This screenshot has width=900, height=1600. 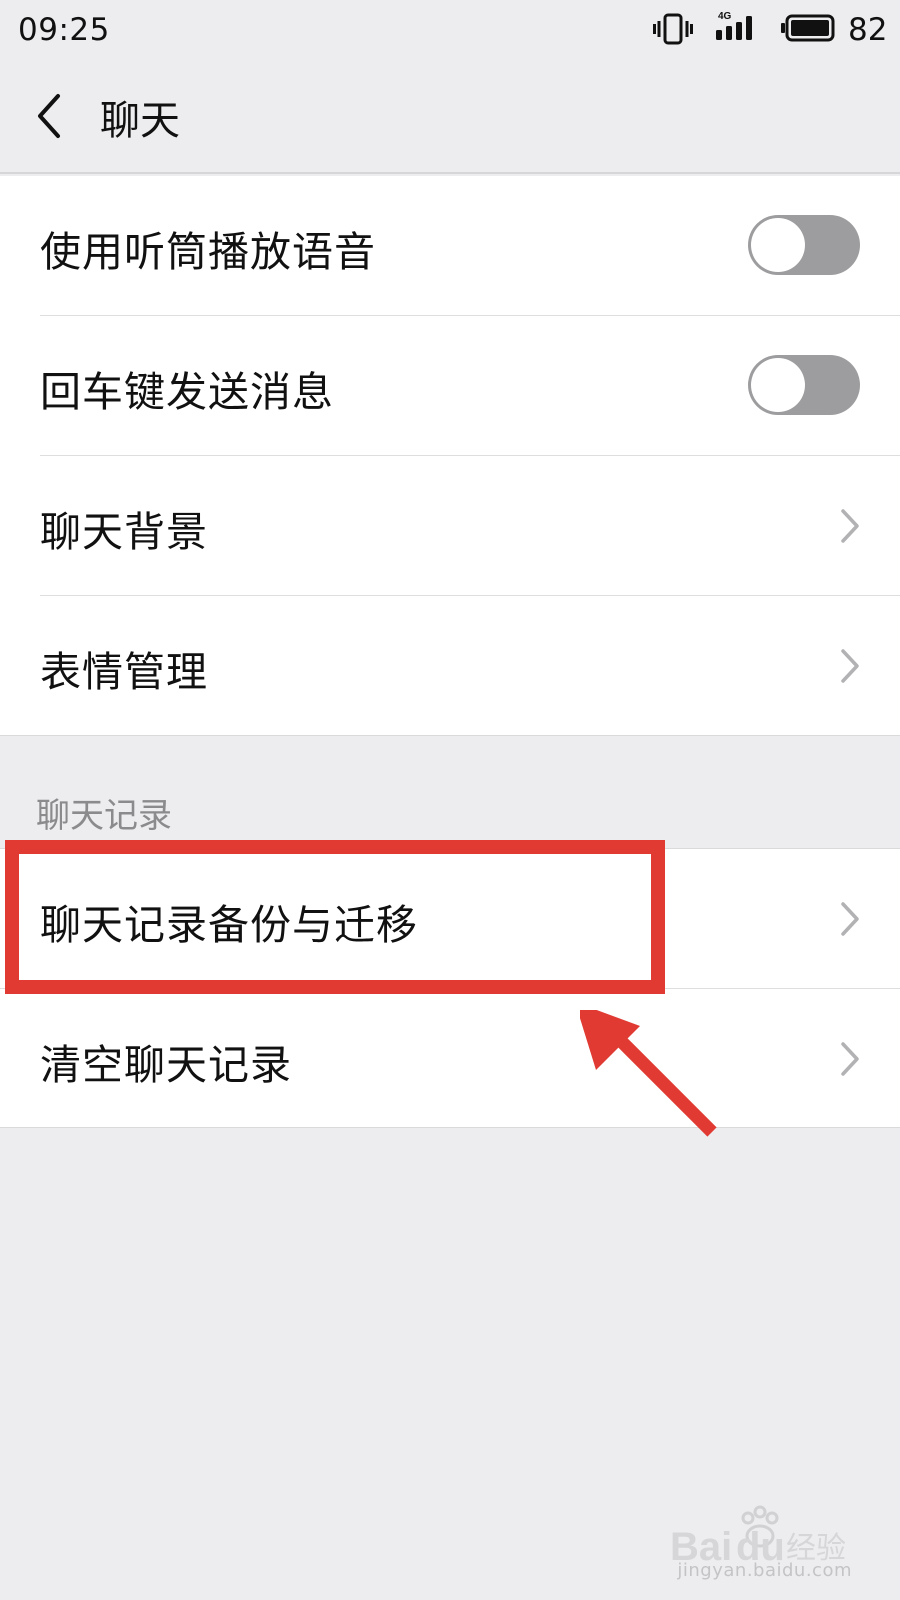 I want to click on setting-label: 聊天背景, so click(x=124, y=532).